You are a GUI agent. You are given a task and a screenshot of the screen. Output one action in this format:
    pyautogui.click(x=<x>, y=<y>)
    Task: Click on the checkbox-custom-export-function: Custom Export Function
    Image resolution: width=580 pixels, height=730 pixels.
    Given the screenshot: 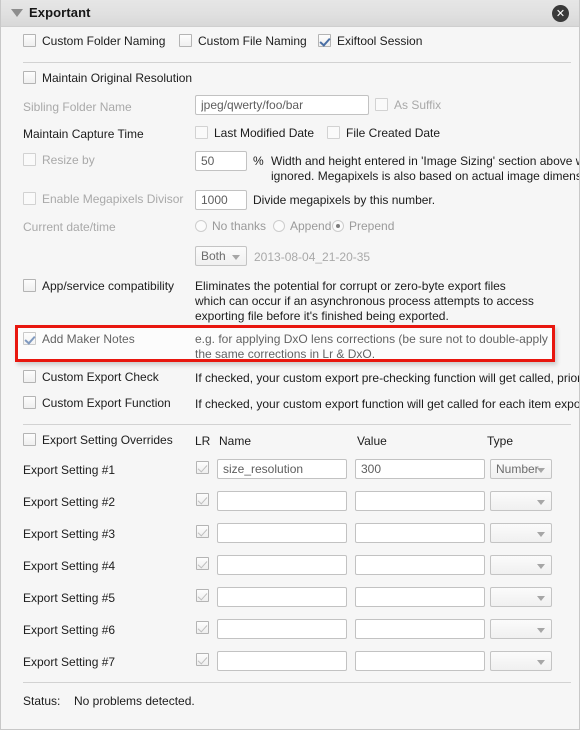 What is the action you would take?
    pyautogui.click(x=97, y=403)
    